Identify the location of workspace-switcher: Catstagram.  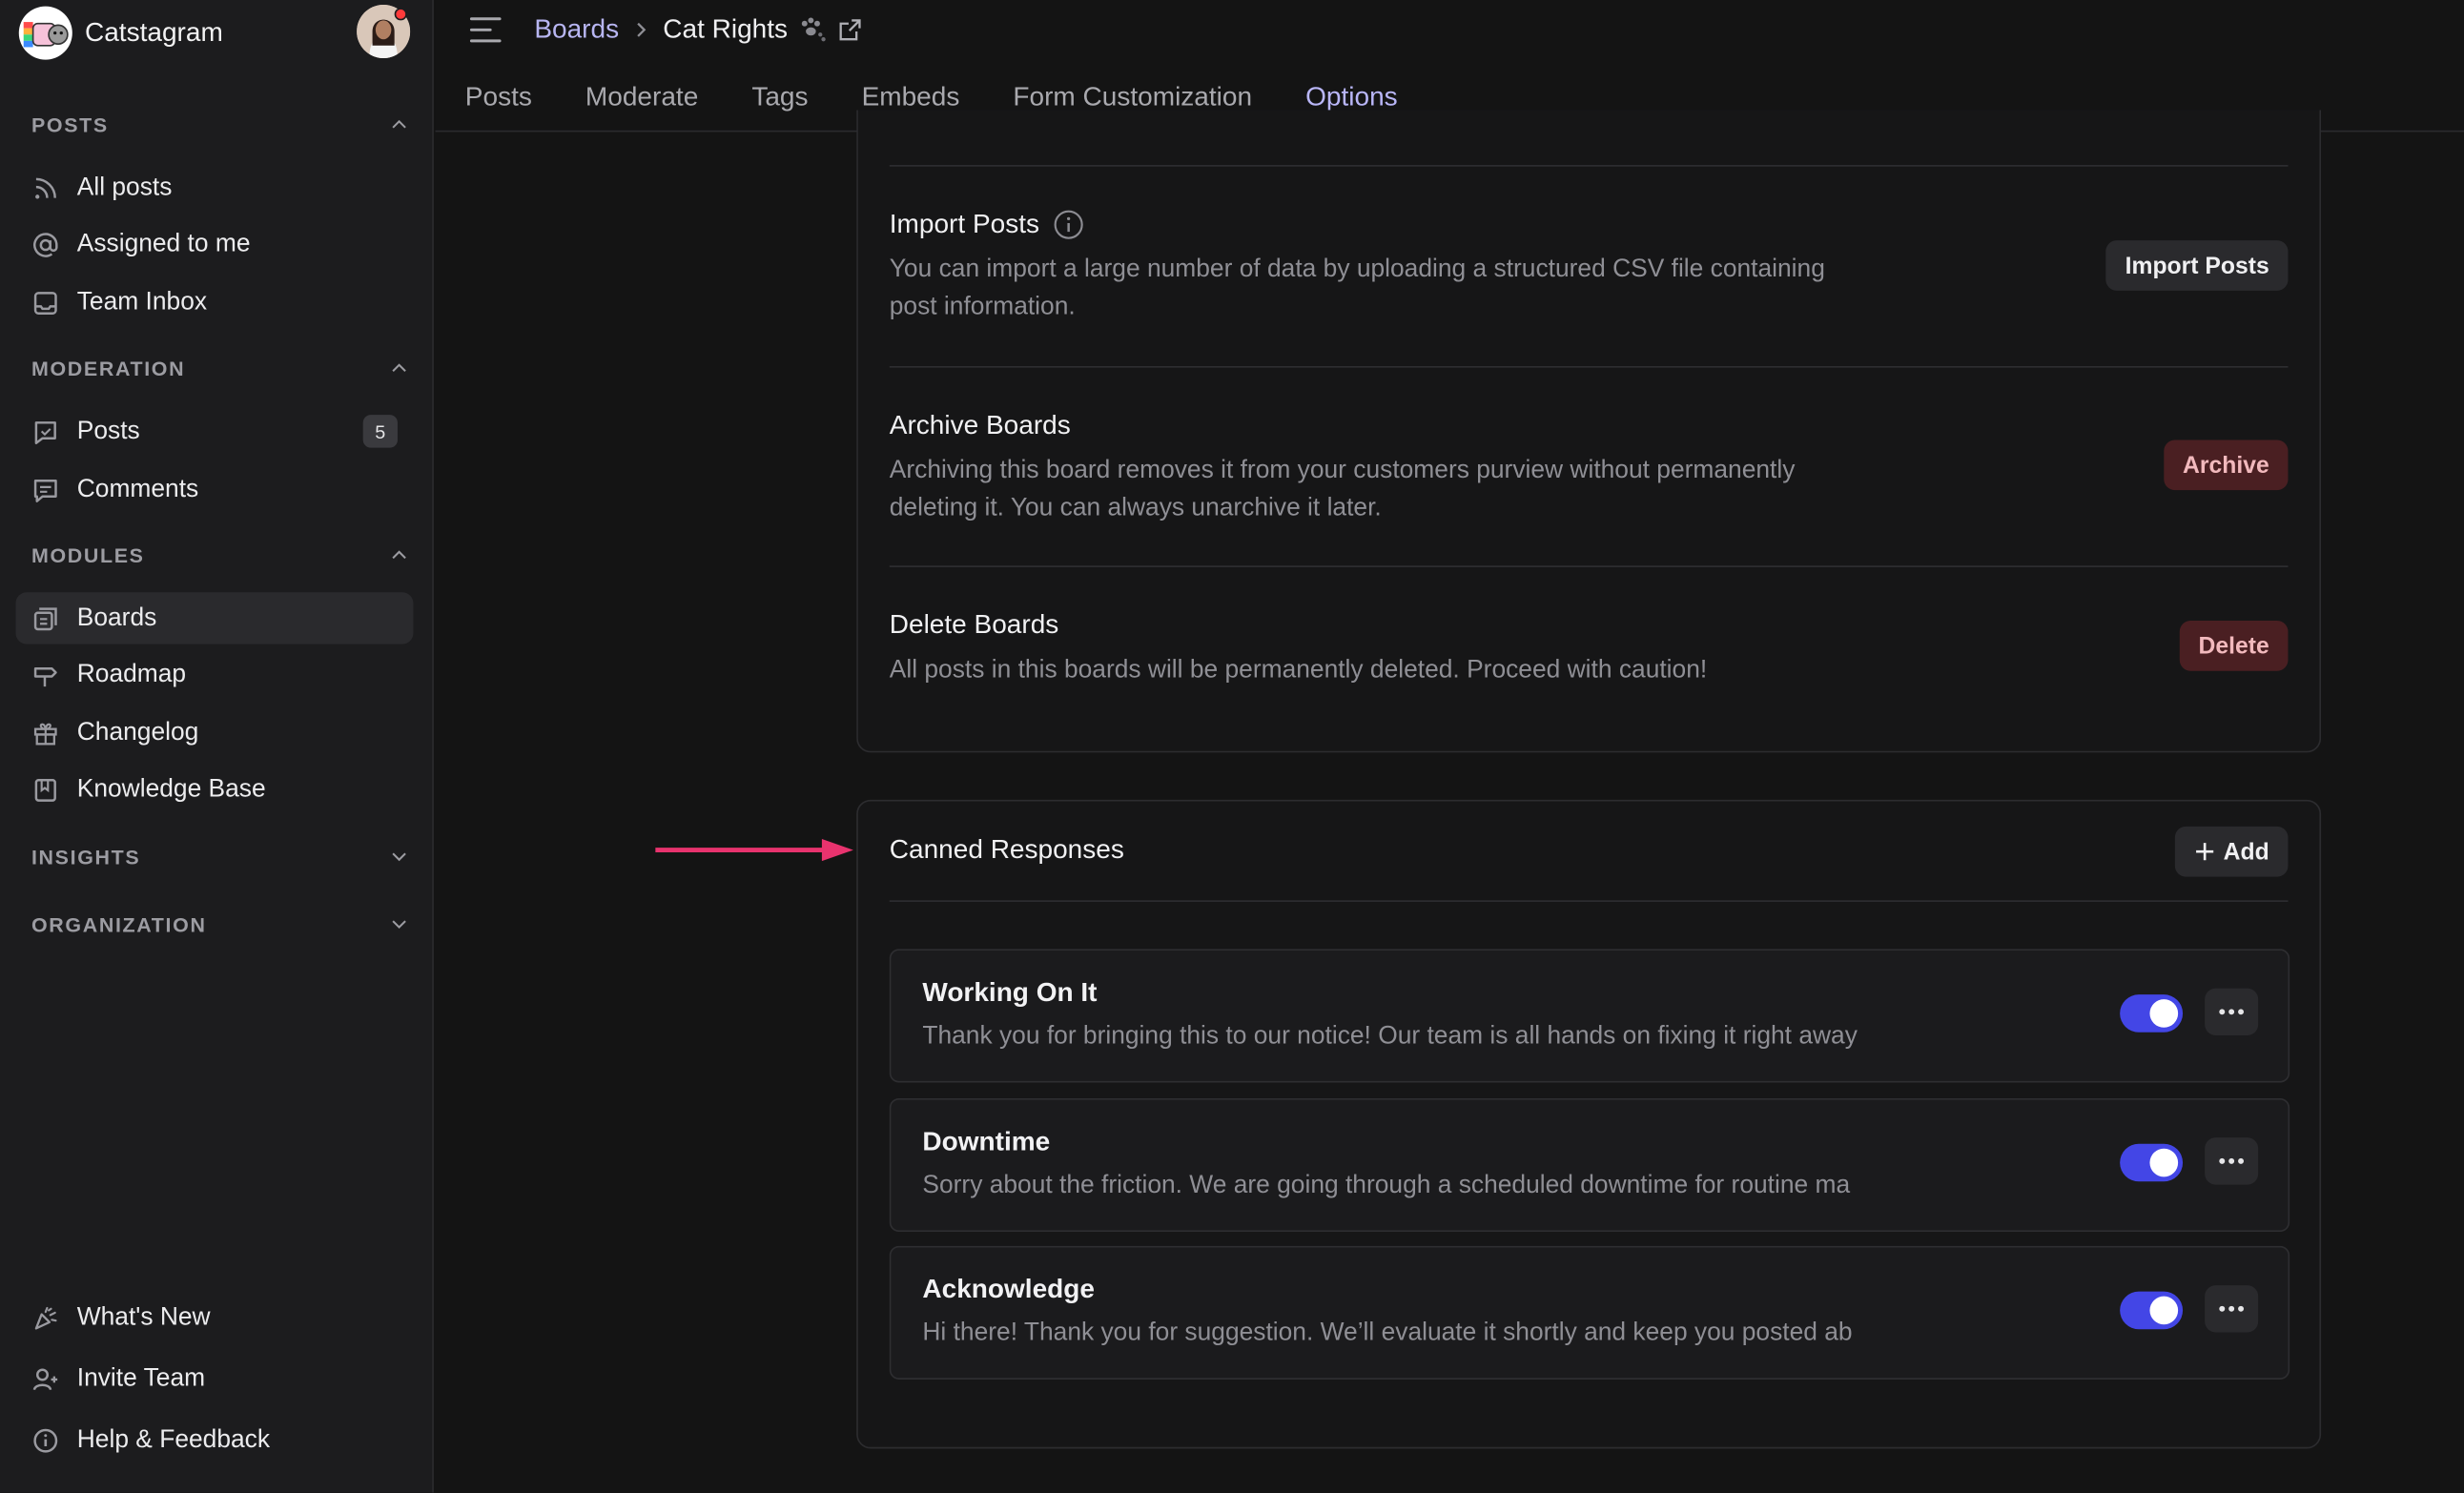
(120, 33).